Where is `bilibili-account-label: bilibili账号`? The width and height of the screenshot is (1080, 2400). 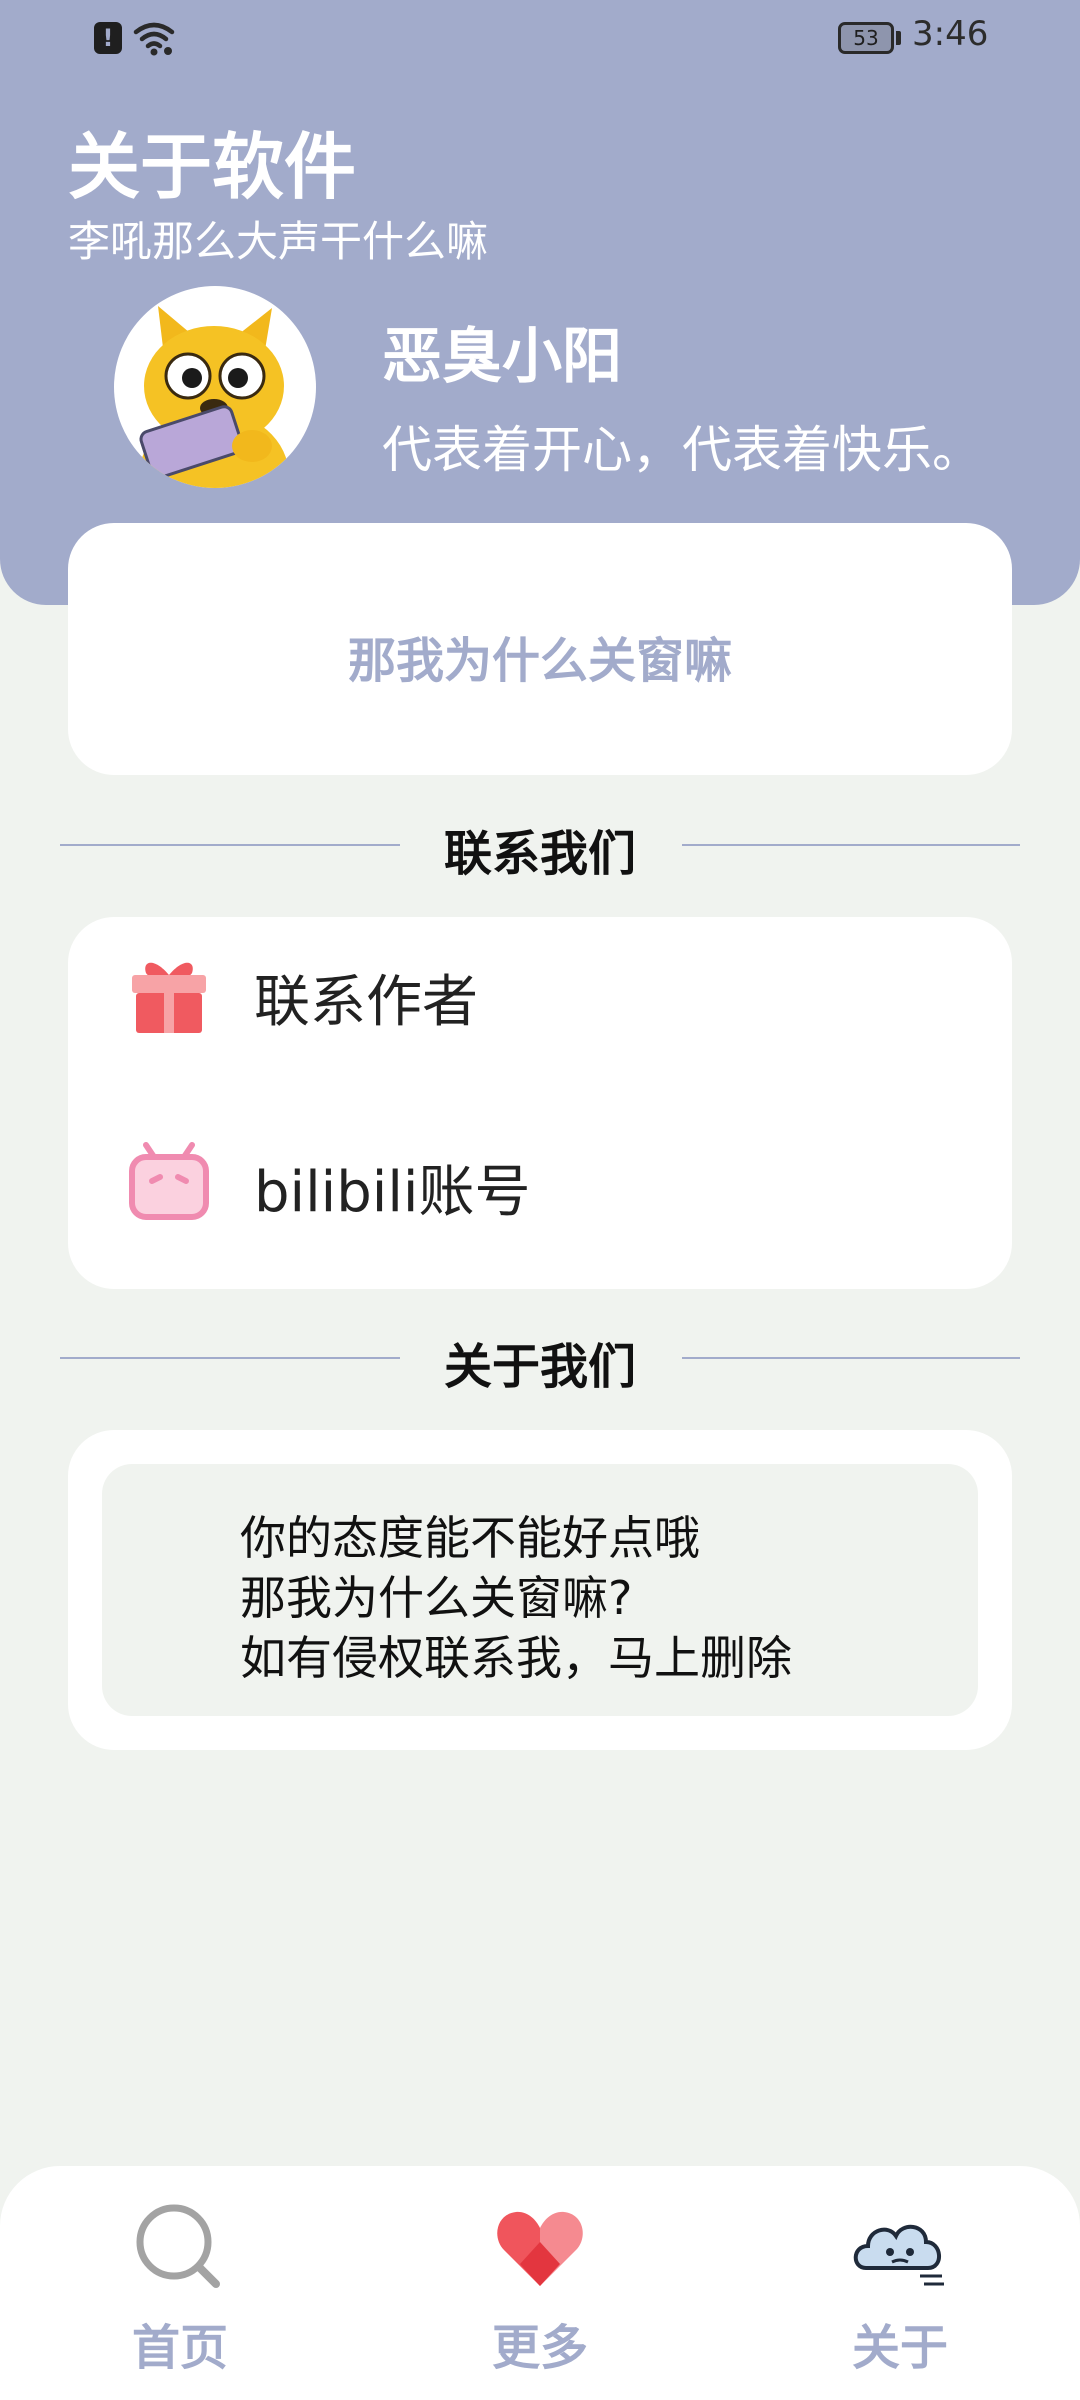
bilibili-account-label: bilibili账号 is located at coordinates (392, 1192).